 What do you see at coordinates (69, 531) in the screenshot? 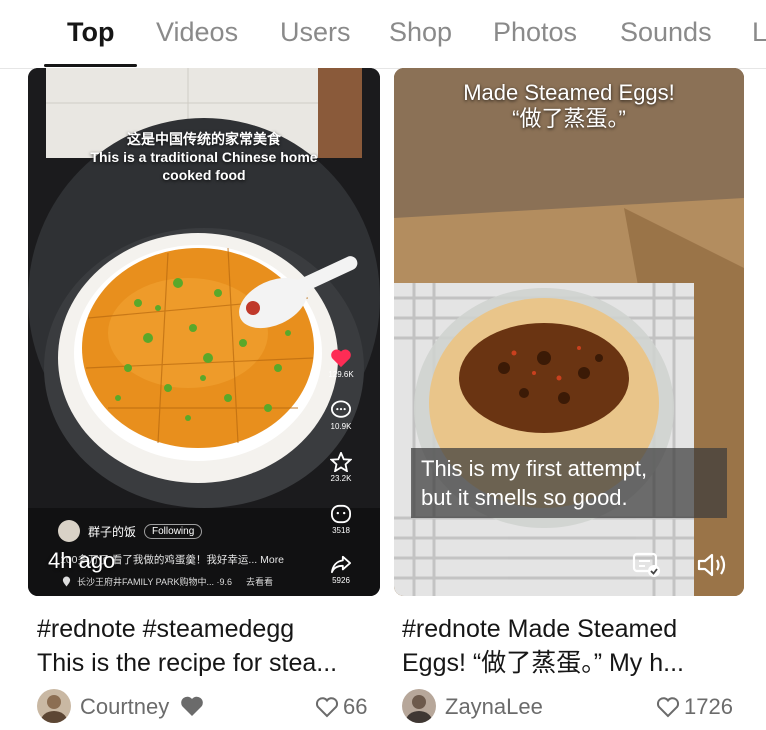
I see `creator-avatar` at bounding box center [69, 531].